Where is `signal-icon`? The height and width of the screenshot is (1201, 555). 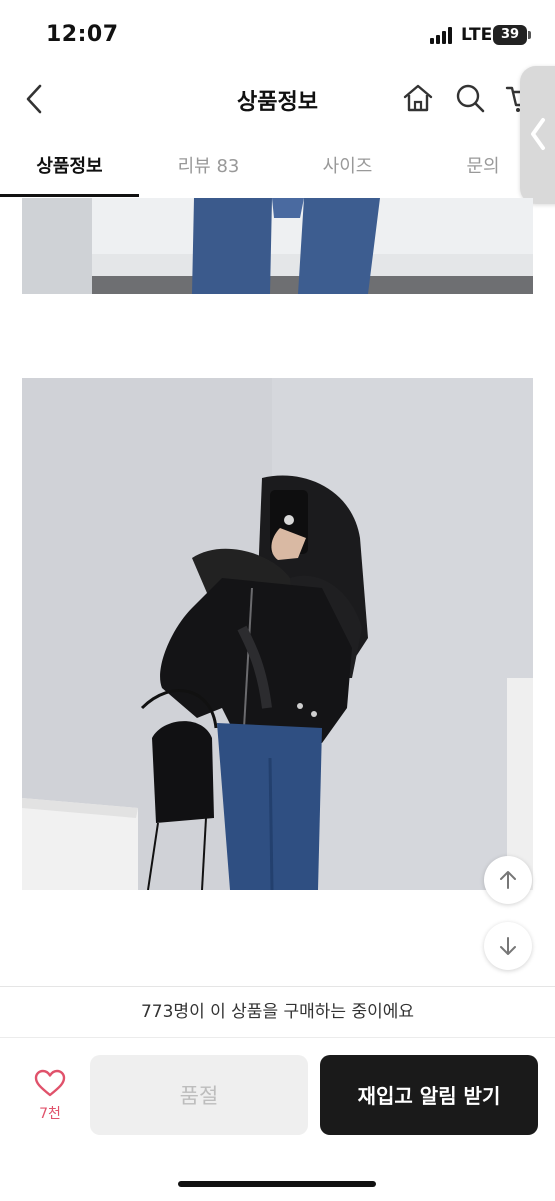 signal-icon is located at coordinates (443, 35).